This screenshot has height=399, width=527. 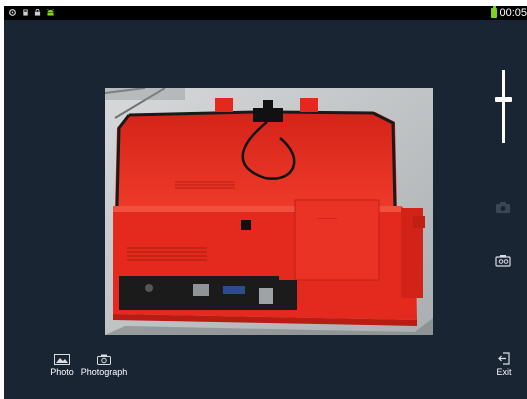 I want to click on camera-switch-icon, so click(x=503, y=208).